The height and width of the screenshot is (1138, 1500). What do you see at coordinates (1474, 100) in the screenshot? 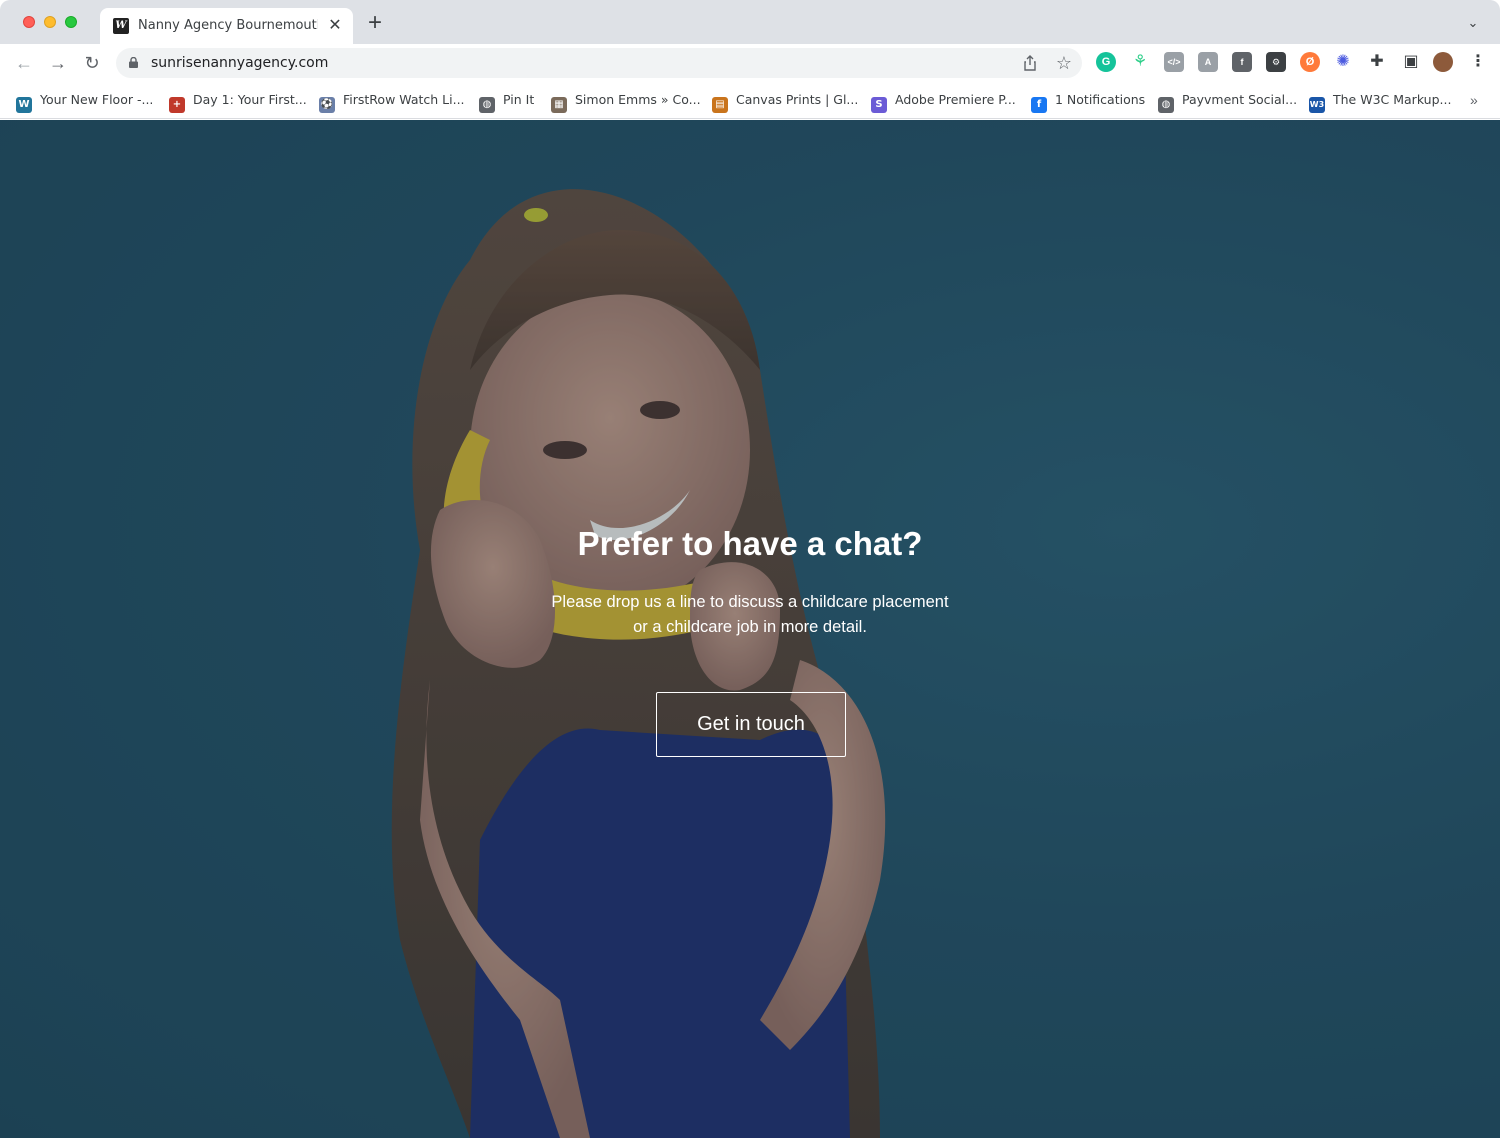
I see `more-bookmarks-icon: »` at bounding box center [1474, 100].